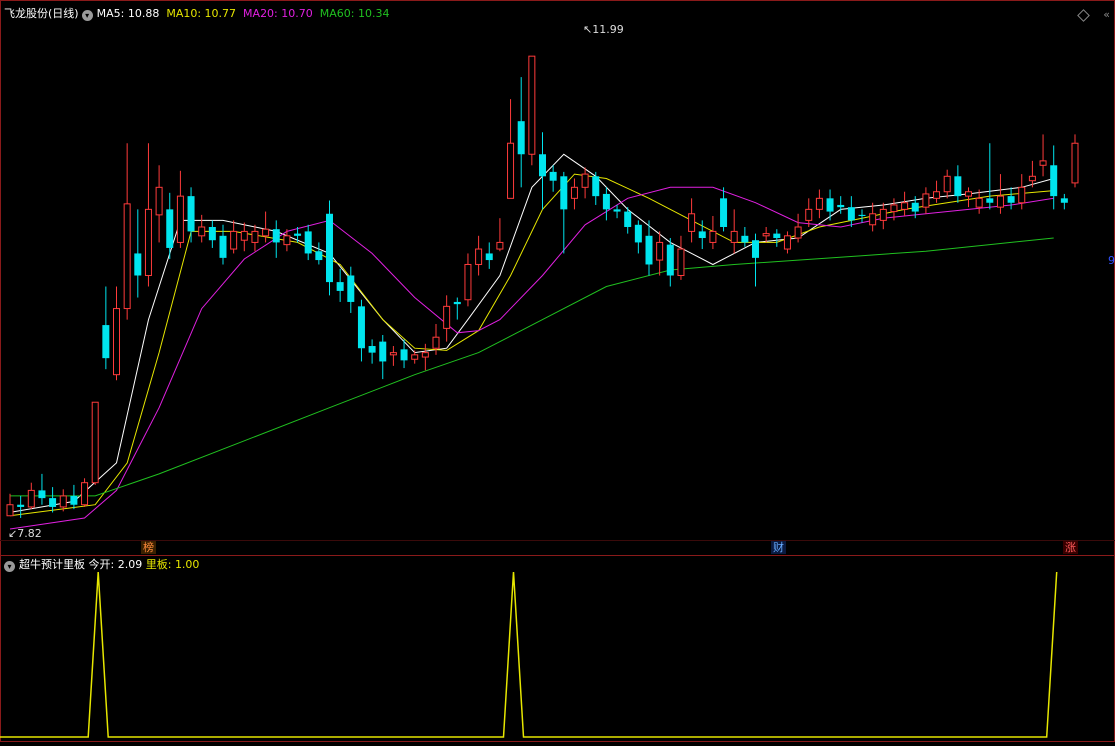 Image resolution: width=1115 pixels, height=746 pixels. Describe the element at coordinates (608, 29) in the screenshot. I see `high-price-value: 11.99` at that location.